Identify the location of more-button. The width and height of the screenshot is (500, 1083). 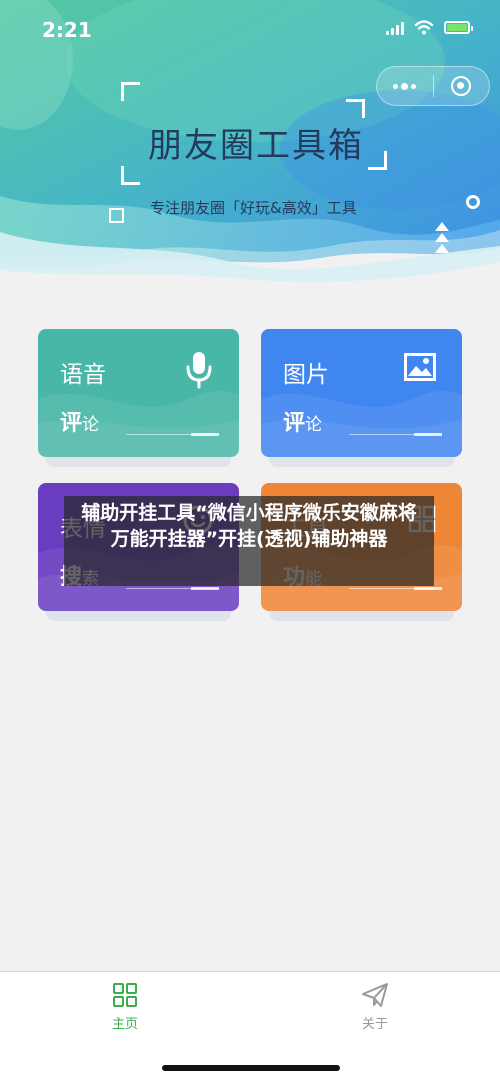
(405, 86).